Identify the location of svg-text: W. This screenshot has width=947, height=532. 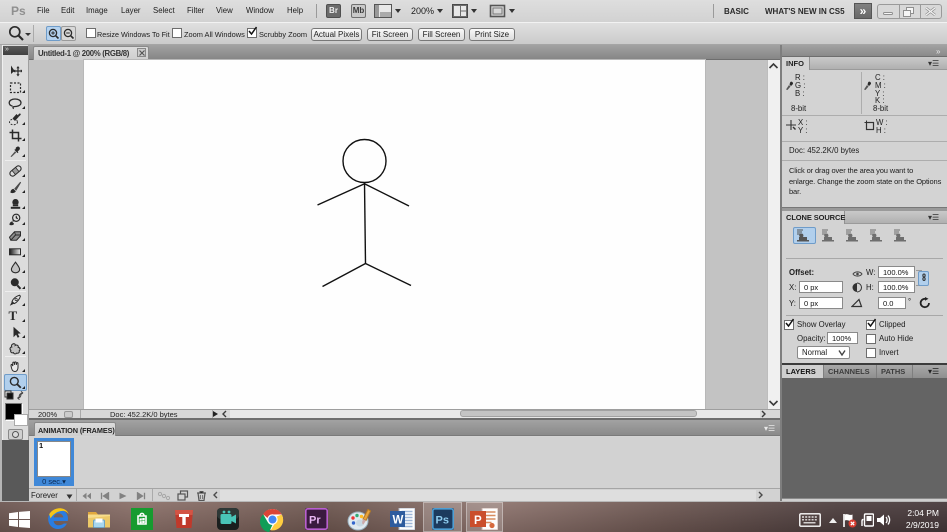
(398, 521).